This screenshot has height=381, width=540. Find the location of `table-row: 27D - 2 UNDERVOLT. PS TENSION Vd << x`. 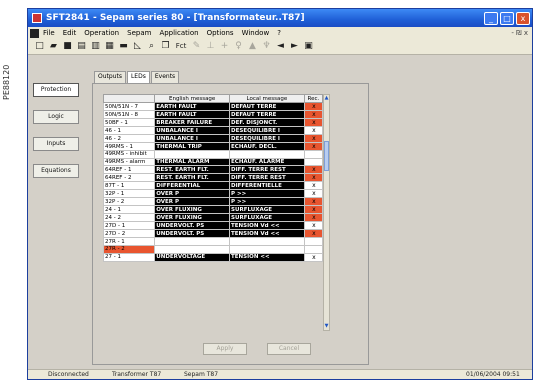

table-row: 27D - 2 UNDERVOLT. PS TENSION Vd << x is located at coordinates (213, 234).